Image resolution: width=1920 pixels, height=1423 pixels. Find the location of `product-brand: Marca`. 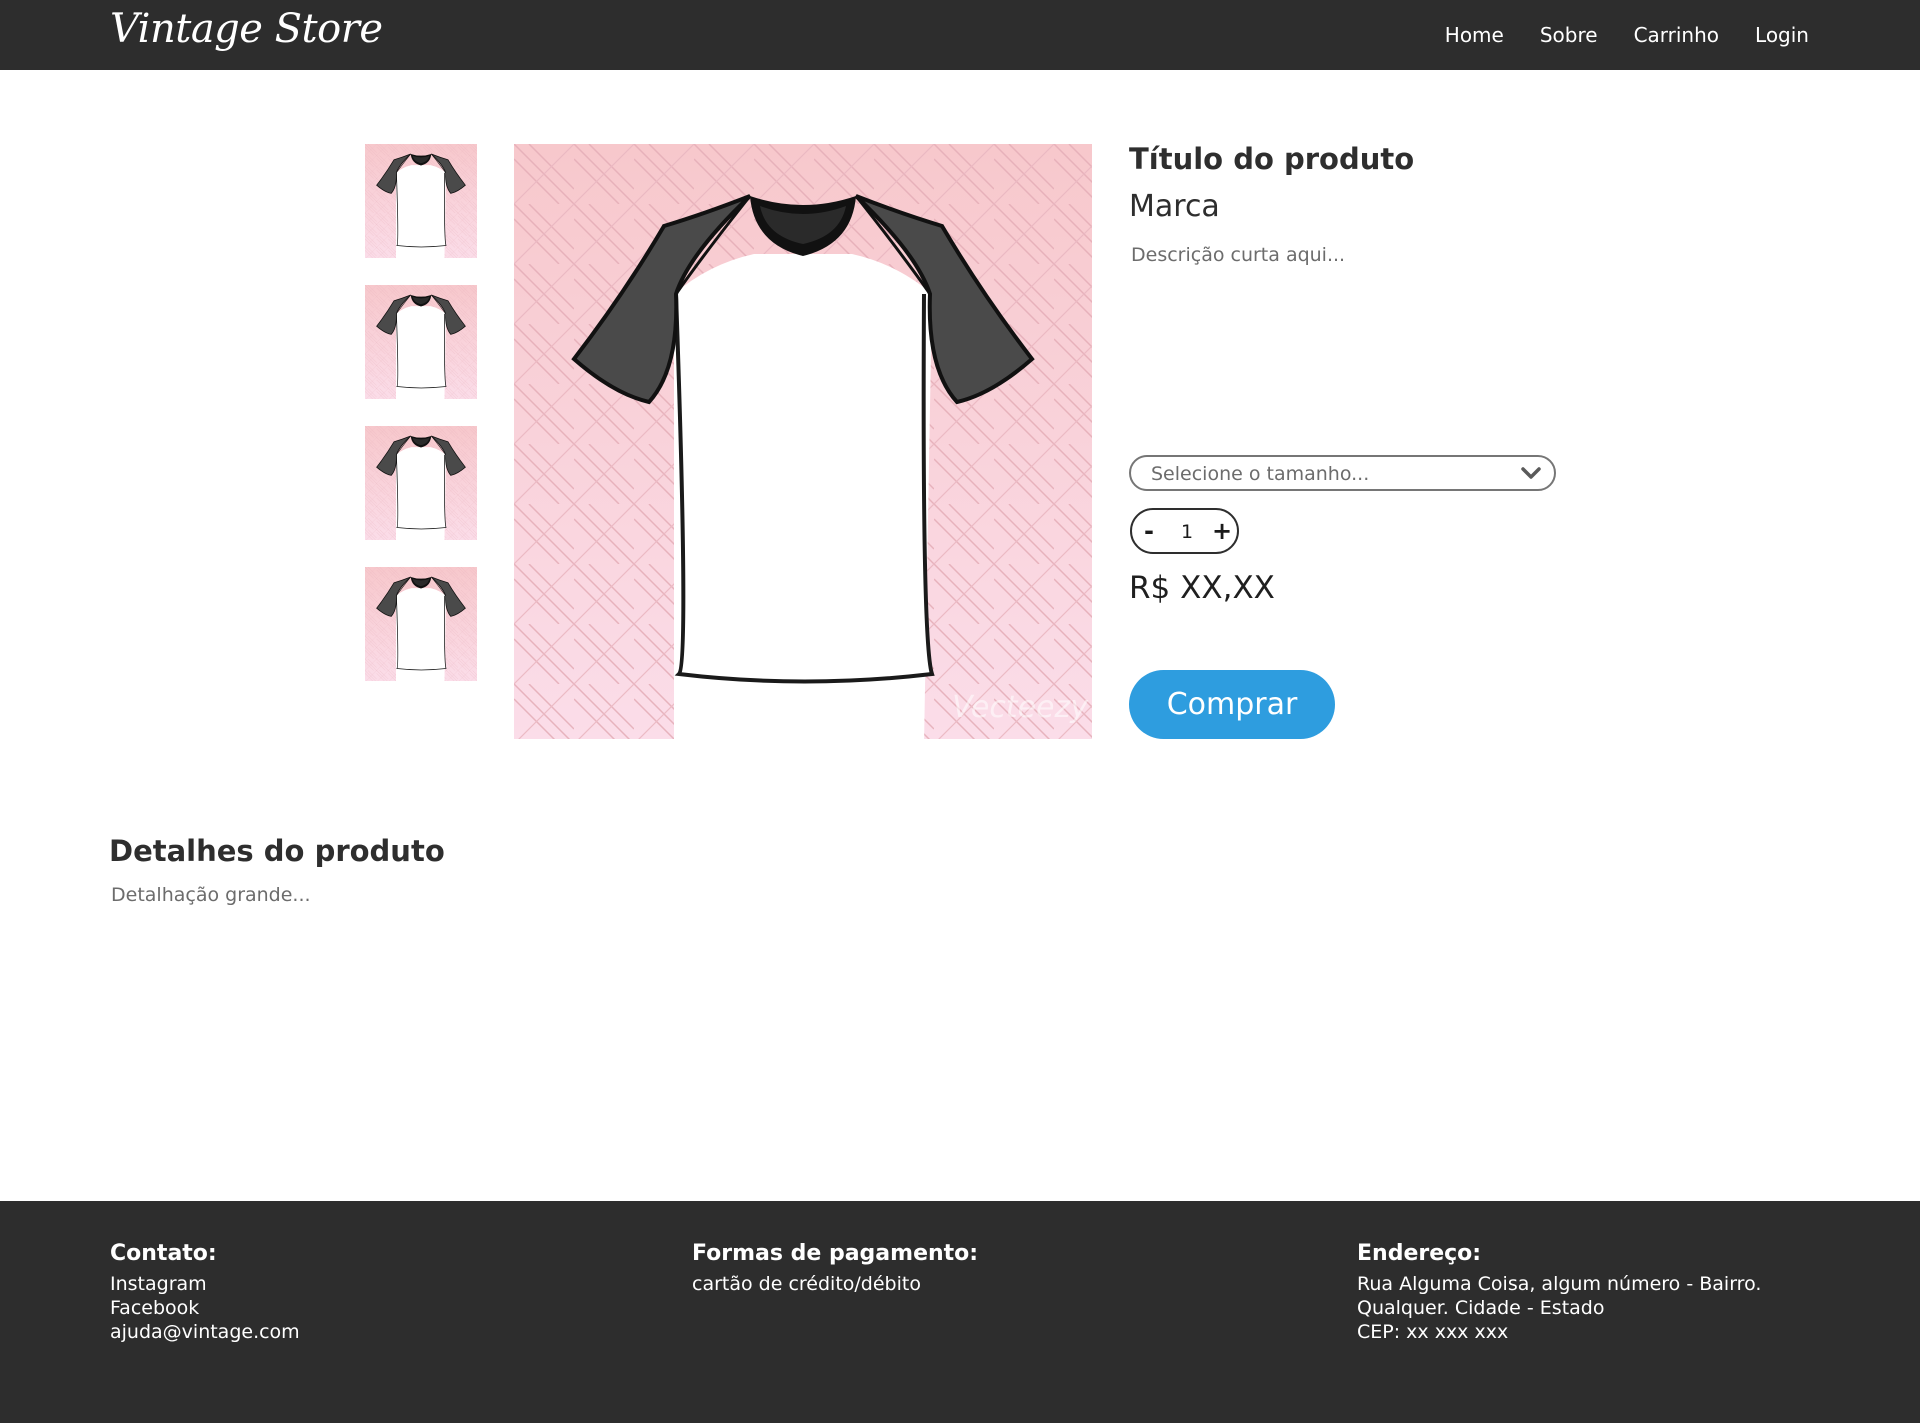

product-brand: Marca is located at coordinates (1174, 206).